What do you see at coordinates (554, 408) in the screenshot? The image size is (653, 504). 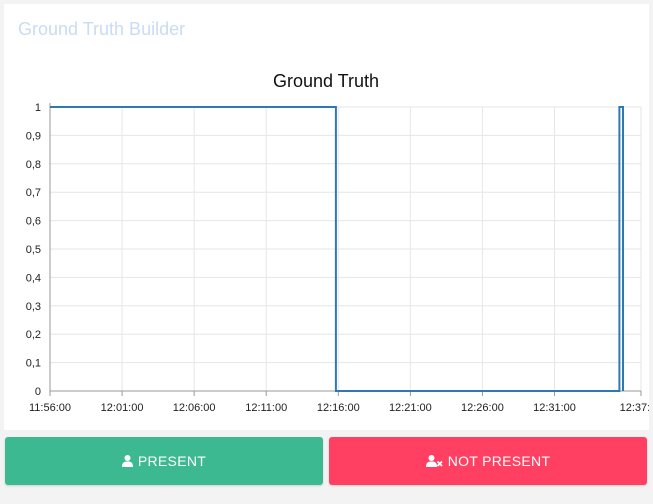 I see `x-tick-label: 12:31:00` at bounding box center [554, 408].